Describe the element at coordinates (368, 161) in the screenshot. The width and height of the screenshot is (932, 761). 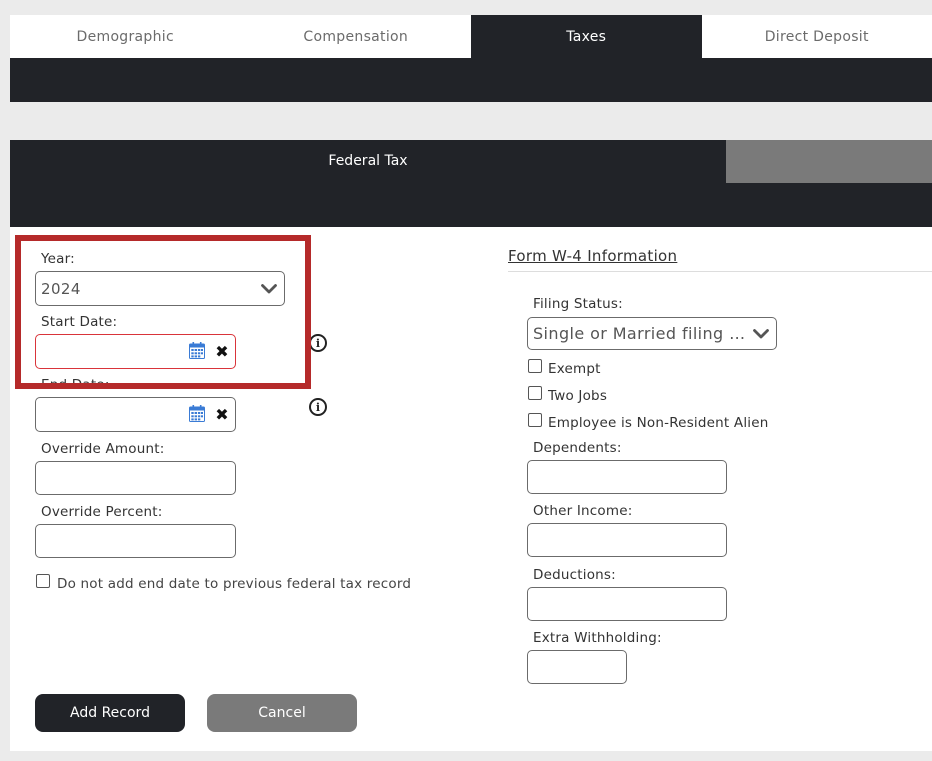
I see `section-title: Federal Tax` at that location.